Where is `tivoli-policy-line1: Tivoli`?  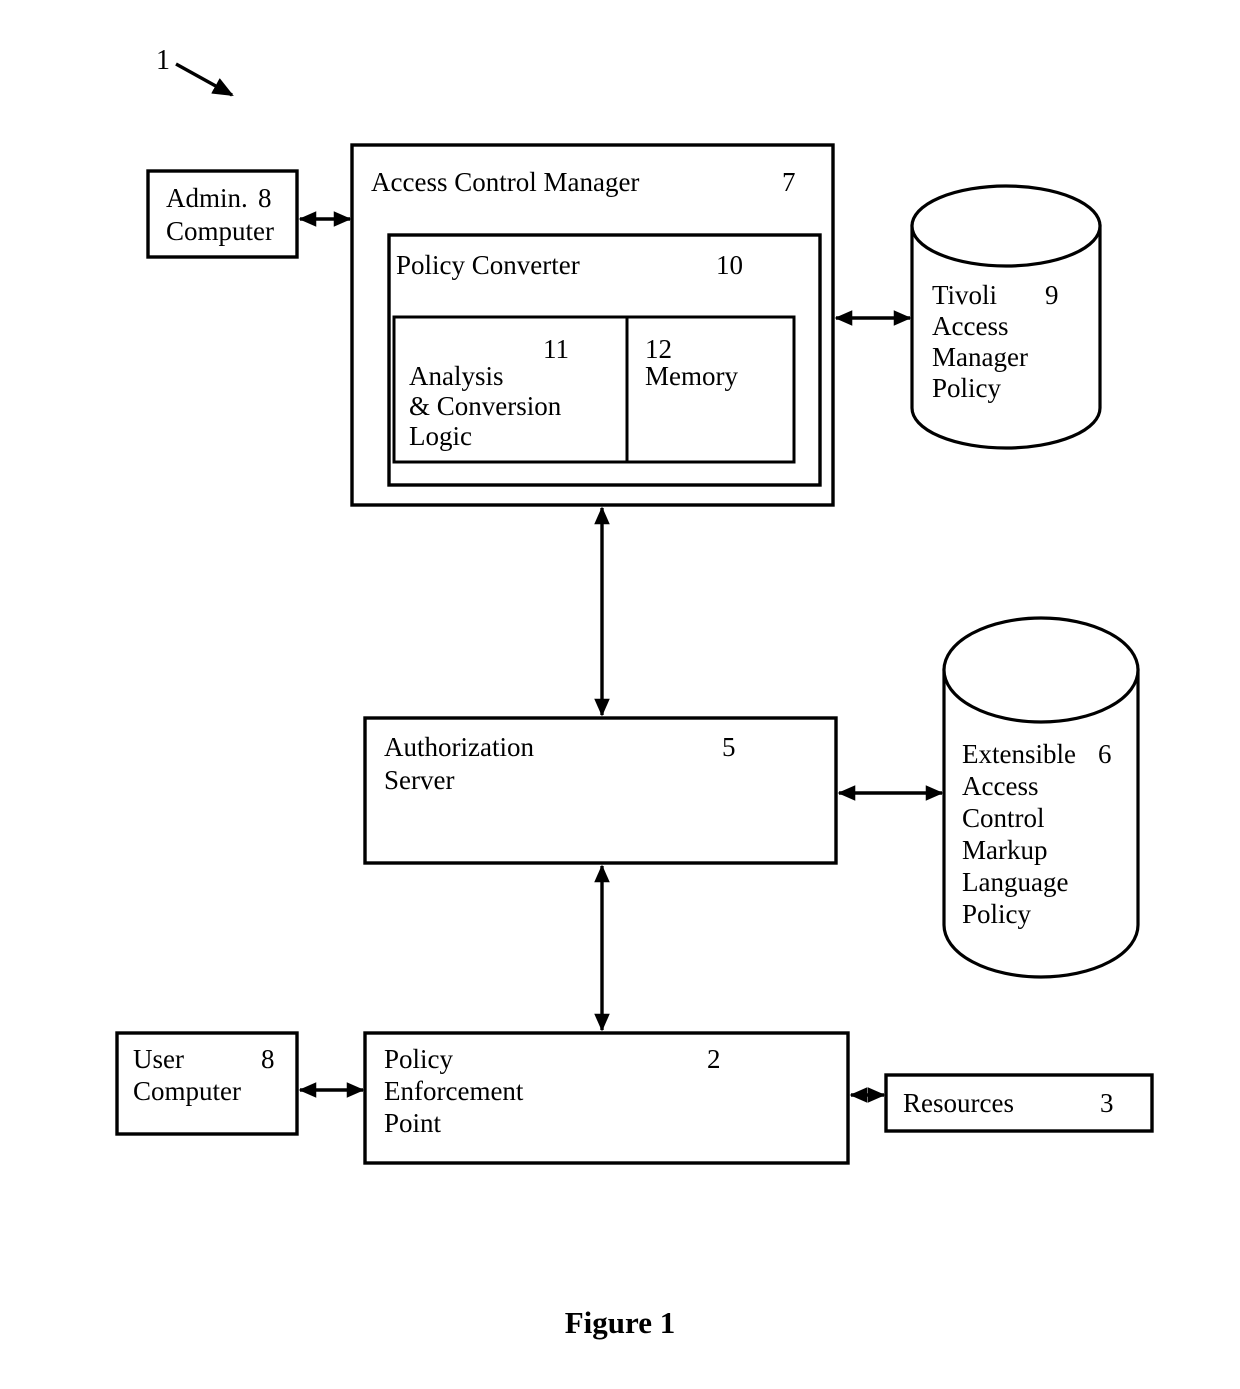 tivoli-policy-line1: Tivoli is located at coordinates (965, 295).